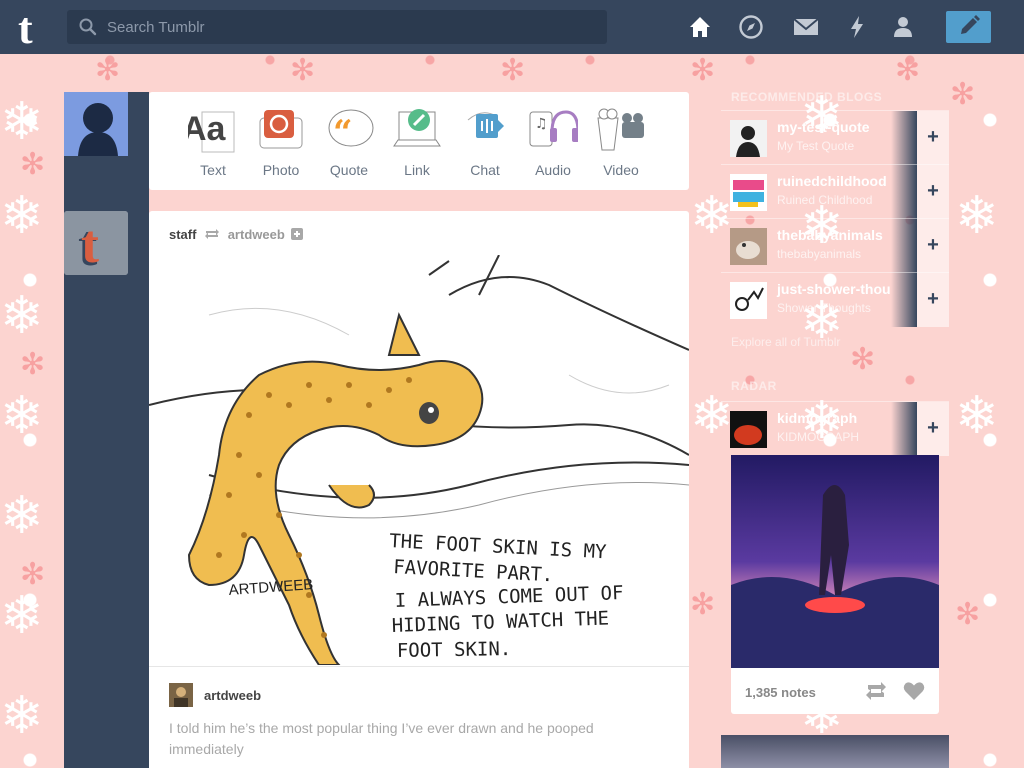 This screenshot has height=768, width=1024. I want to click on post-header: staff artdweeb, so click(236, 235).